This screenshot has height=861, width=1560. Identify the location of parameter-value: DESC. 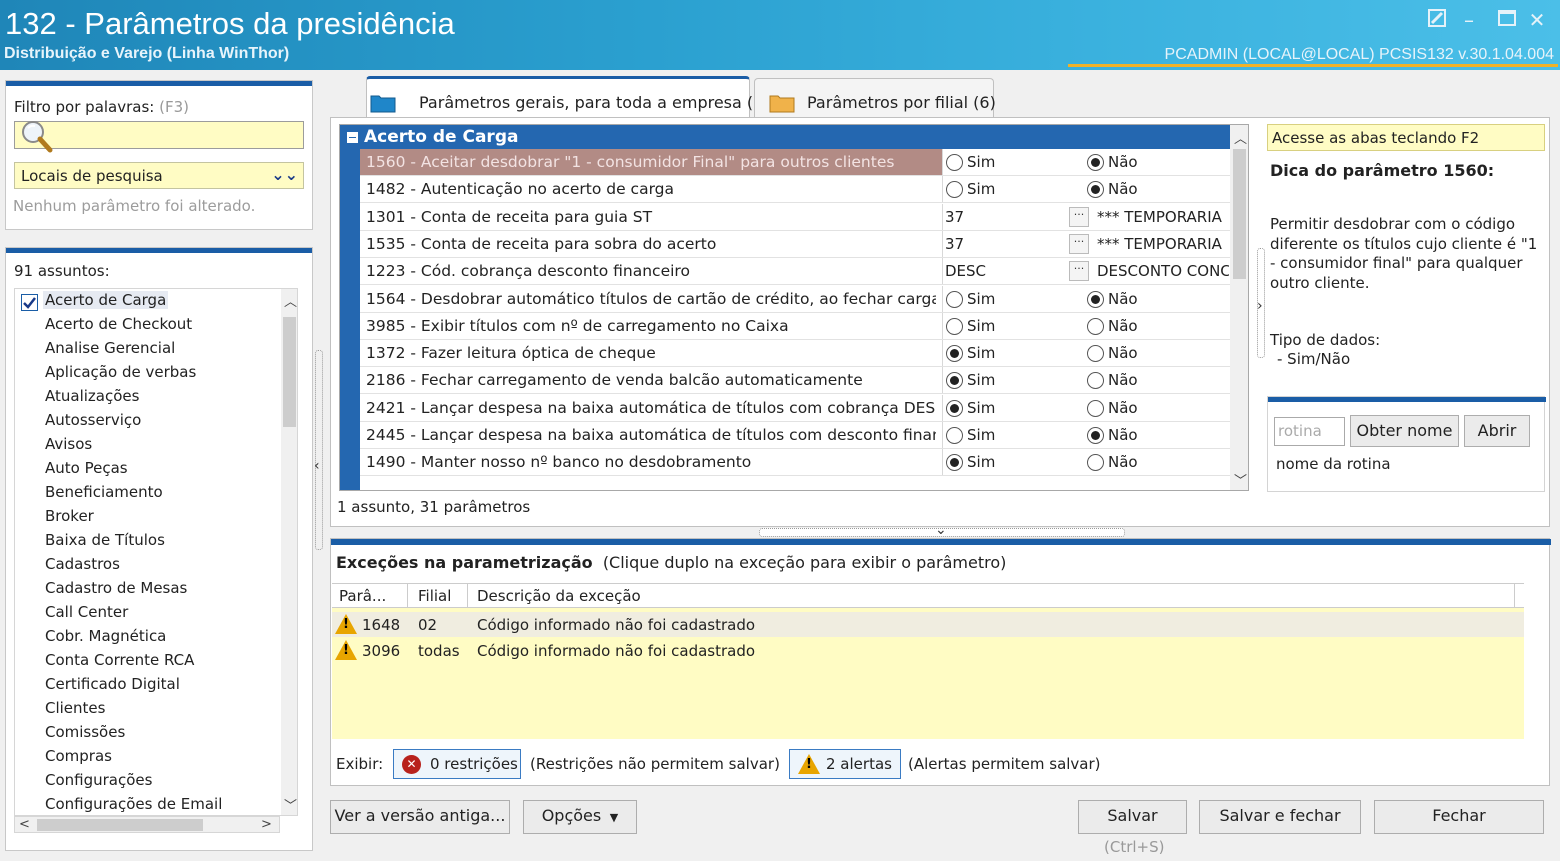
(965, 271).